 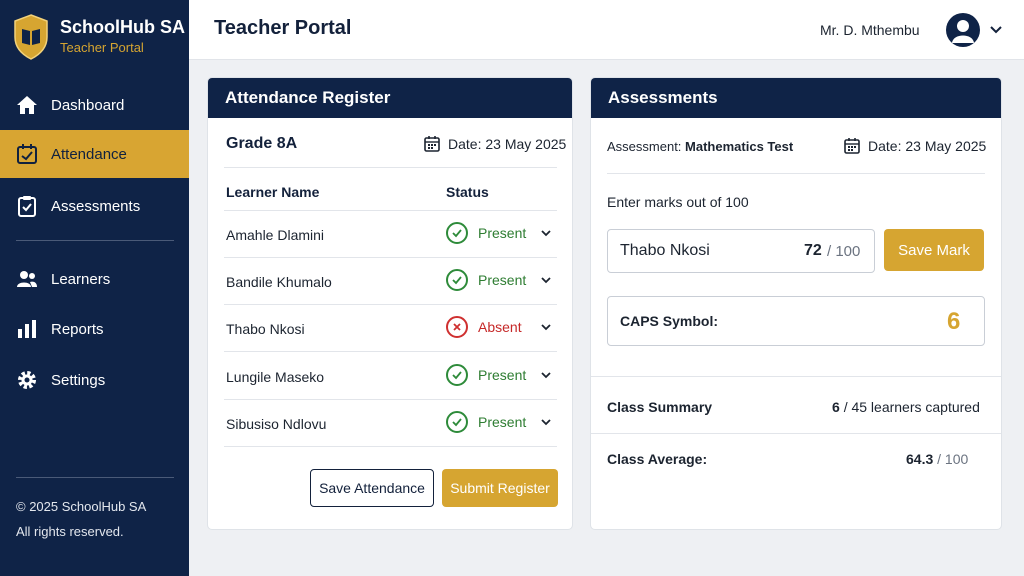 What do you see at coordinates (467, 192) in the screenshot?
I see `status-header: Status` at bounding box center [467, 192].